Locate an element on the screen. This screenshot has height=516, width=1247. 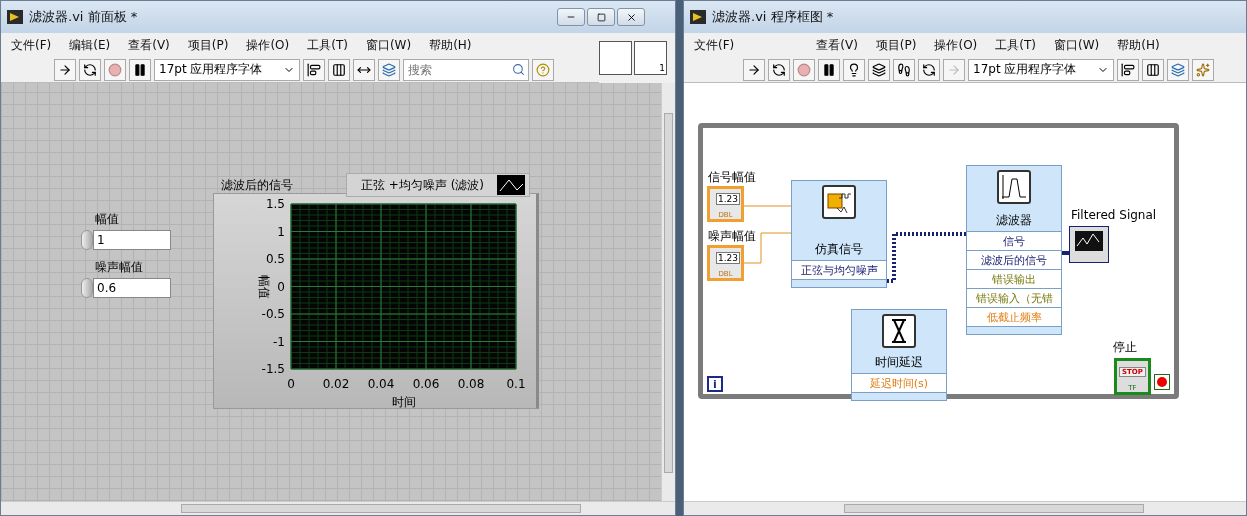
window-title: 滤波器.vi 前面板 * is located at coordinates (84, 17).